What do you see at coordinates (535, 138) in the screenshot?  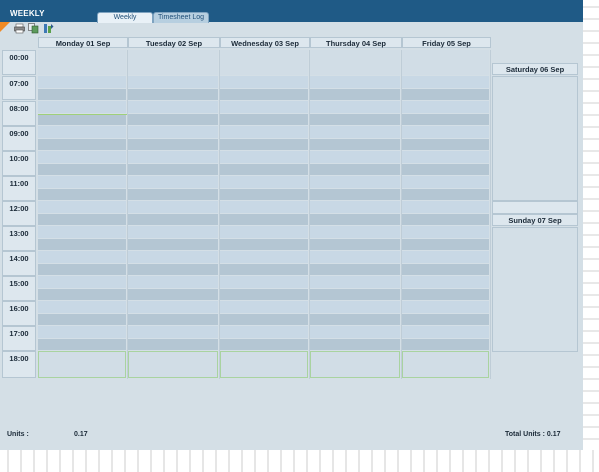 I see `day-panel-saturday` at bounding box center [535, 138].